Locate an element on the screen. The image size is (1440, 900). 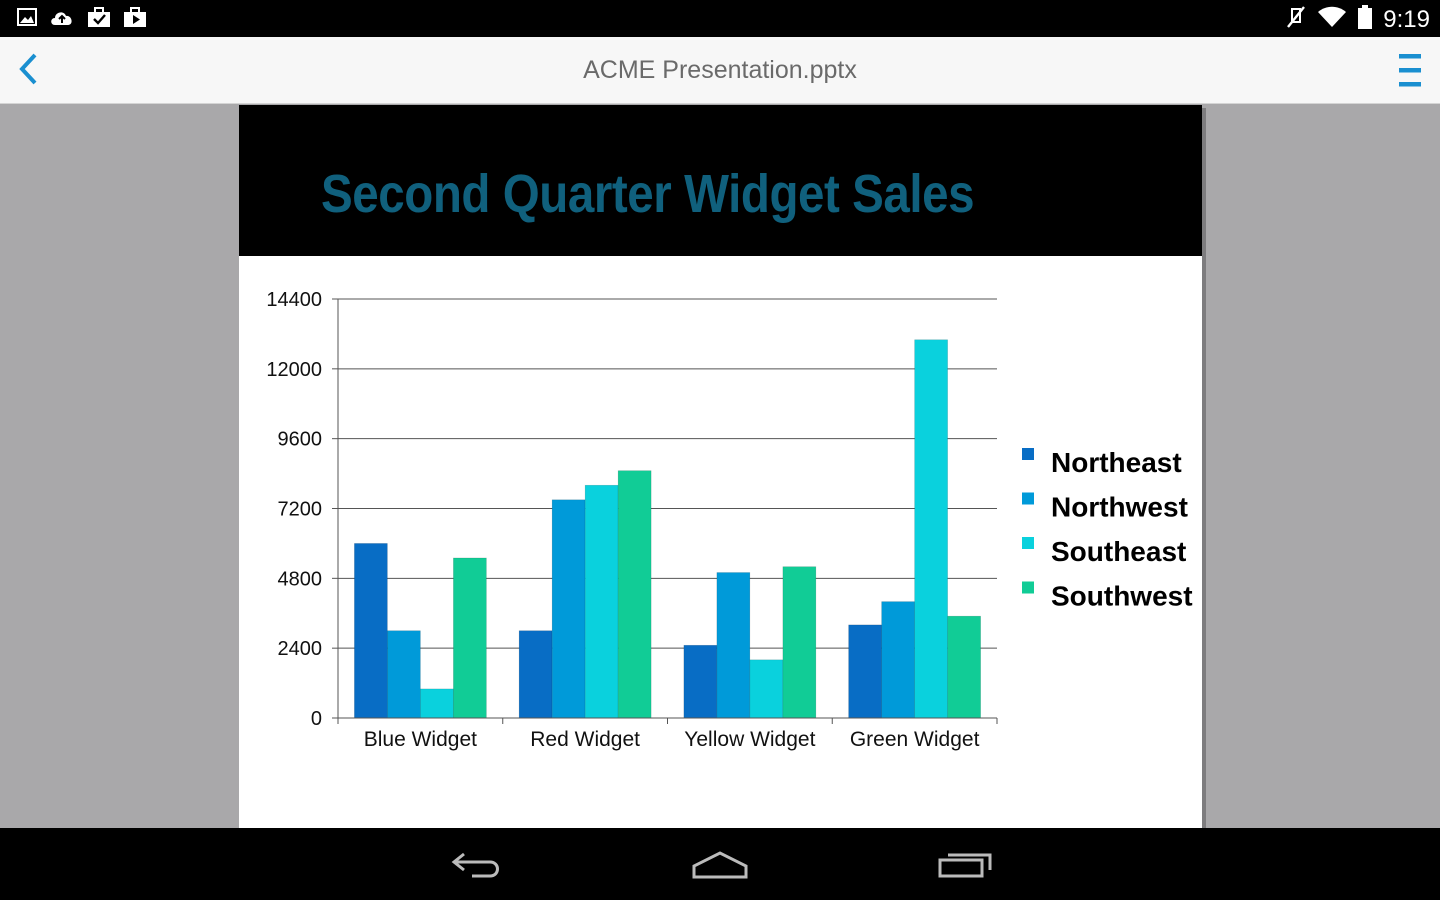
document-title: ACME Presentation.pptx is located at coordinates (720, 70).